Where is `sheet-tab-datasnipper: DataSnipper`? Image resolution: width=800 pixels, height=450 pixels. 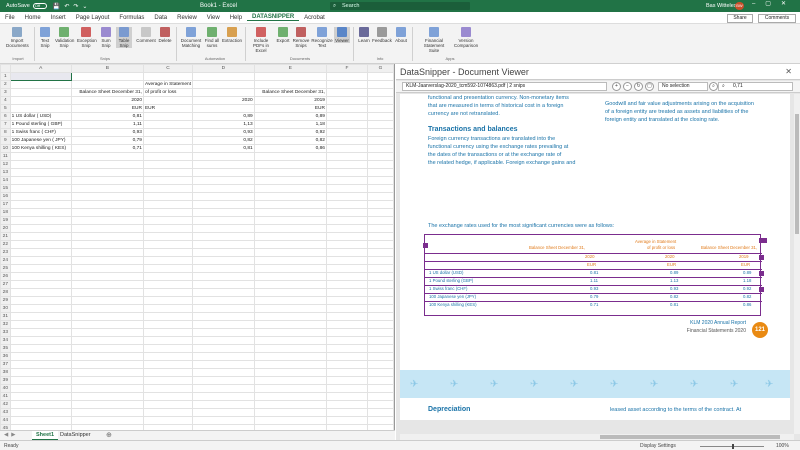
sheet-tab-datasnipper: DataSnipper is located at coordinates (75, 435).